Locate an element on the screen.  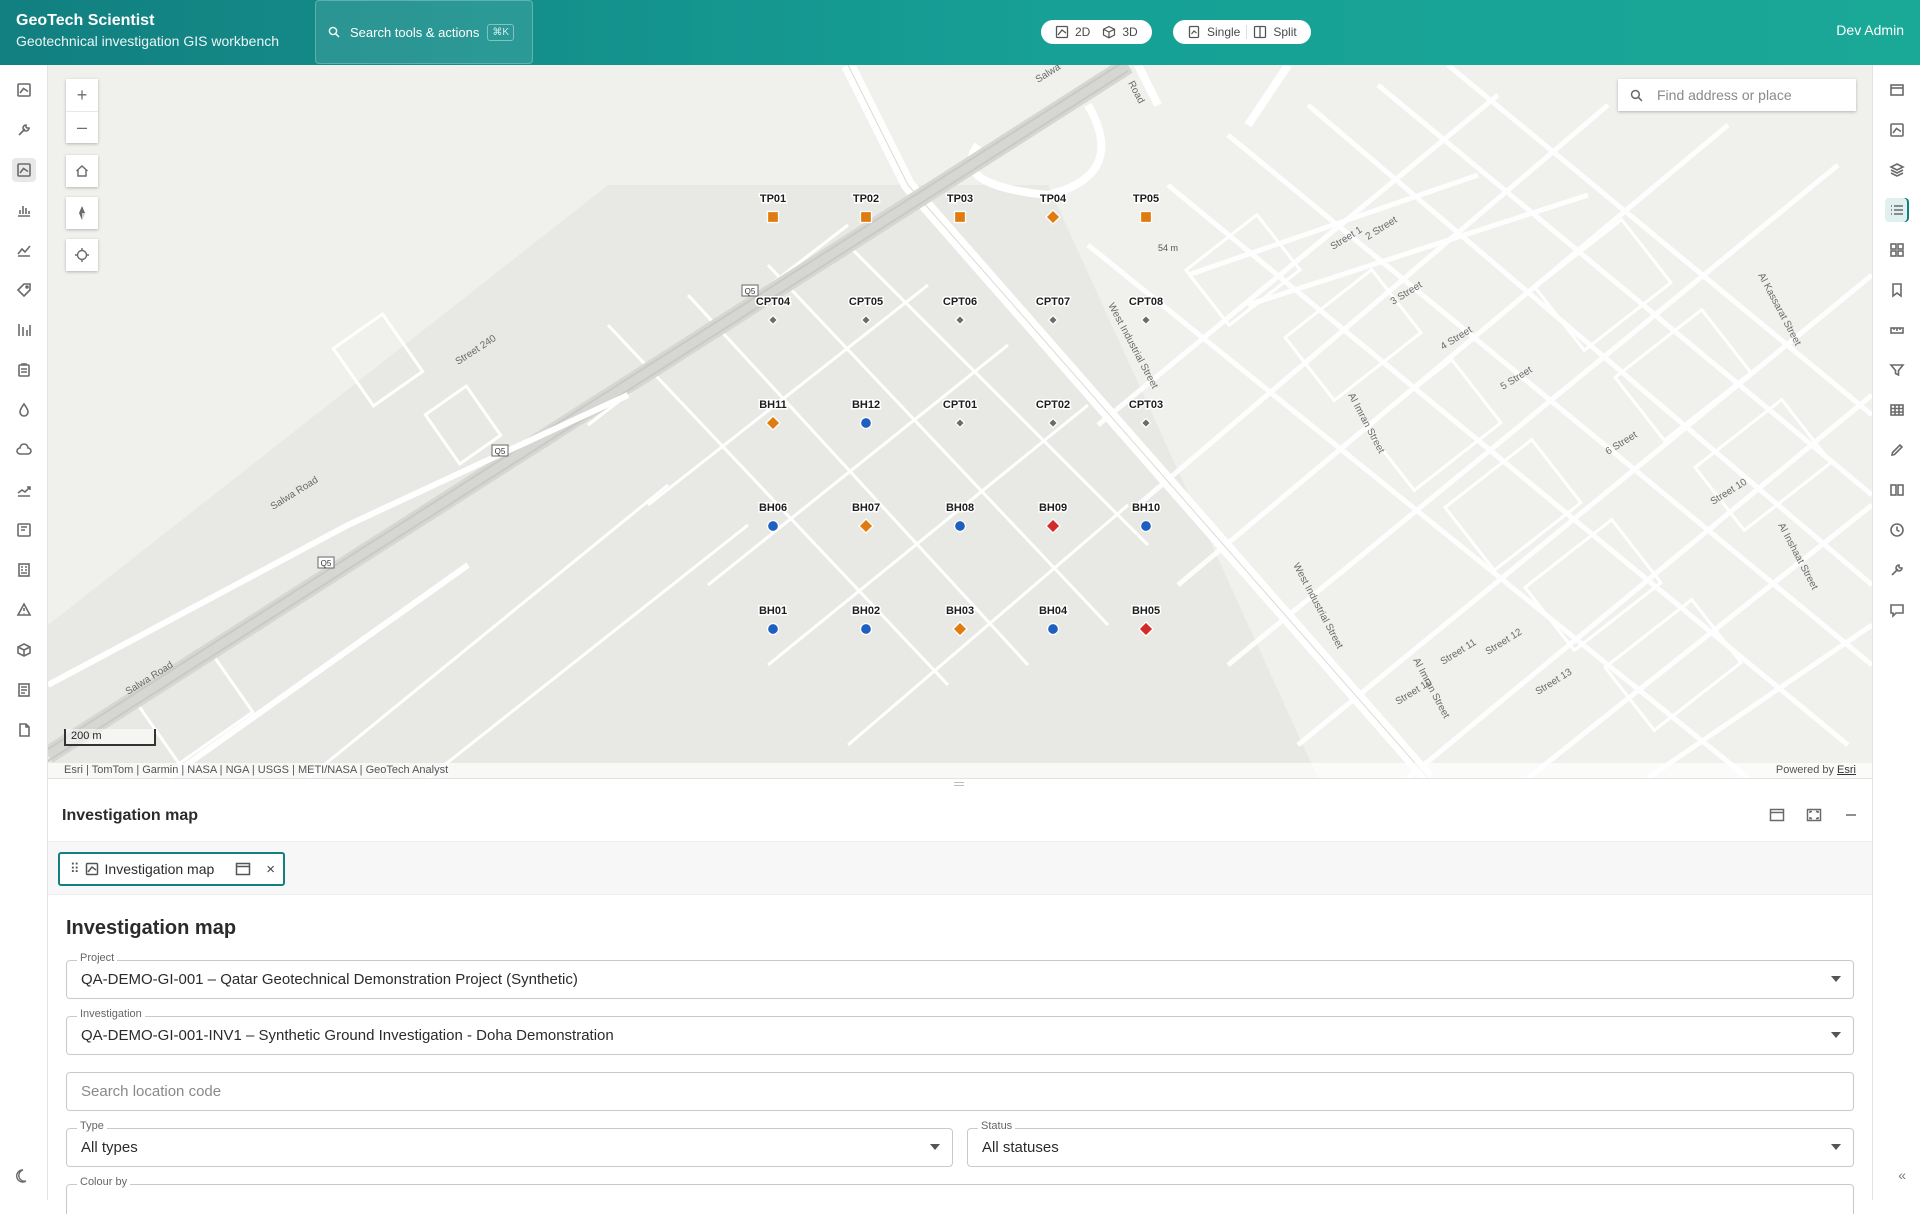
grid-button is located at coordinates (1897, 250).